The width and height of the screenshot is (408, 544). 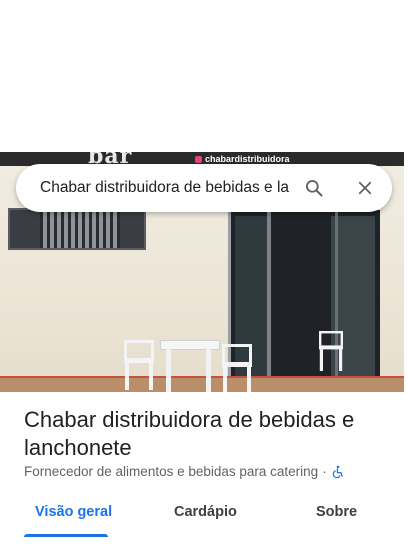 I want to click on instagram-handle: chabardistribuidora, so click(x=242, y=159).